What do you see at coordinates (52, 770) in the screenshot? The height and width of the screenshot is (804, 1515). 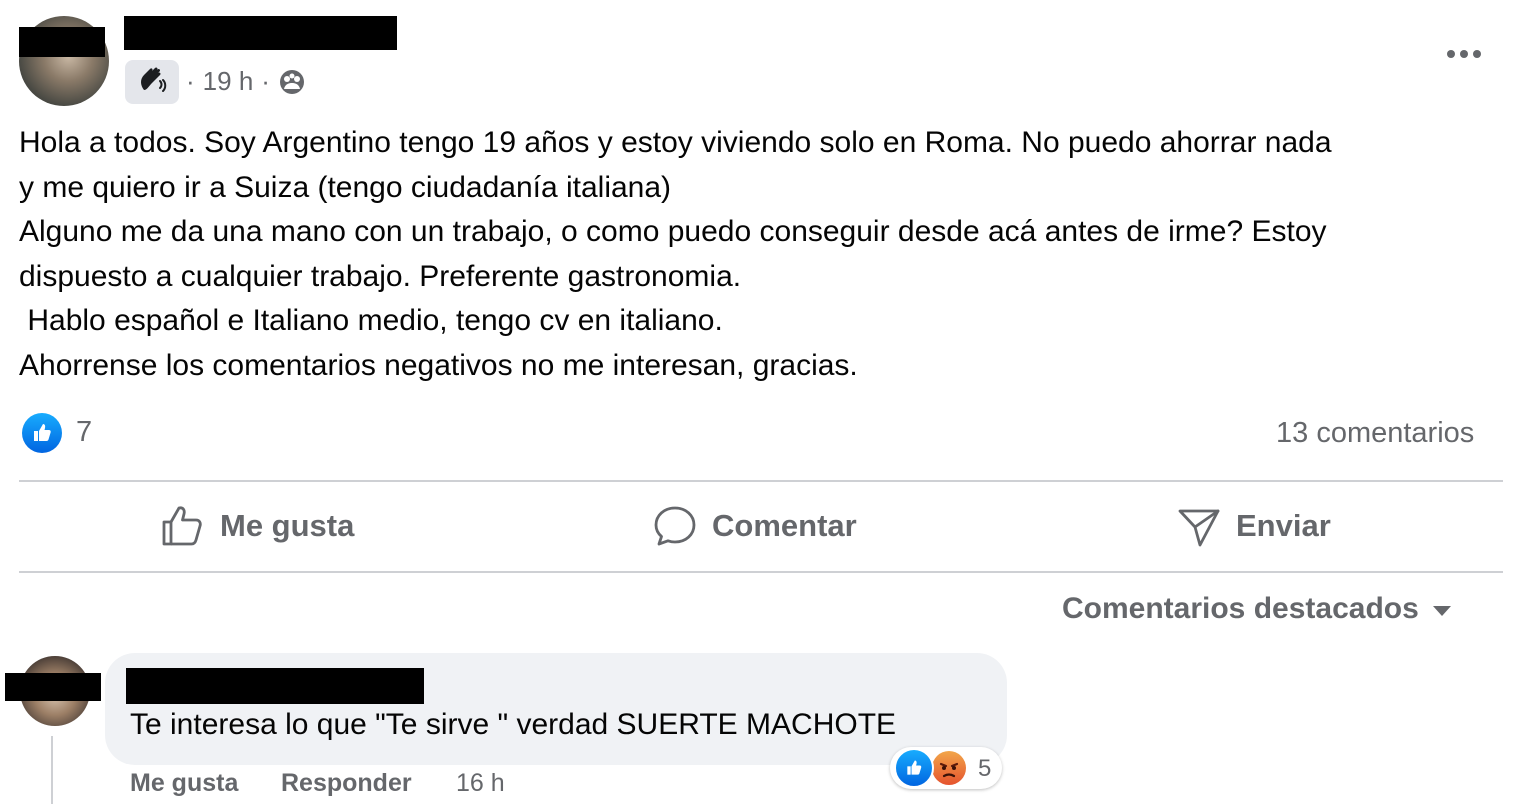 I see `thread-line` at bounding box center [52, 770].